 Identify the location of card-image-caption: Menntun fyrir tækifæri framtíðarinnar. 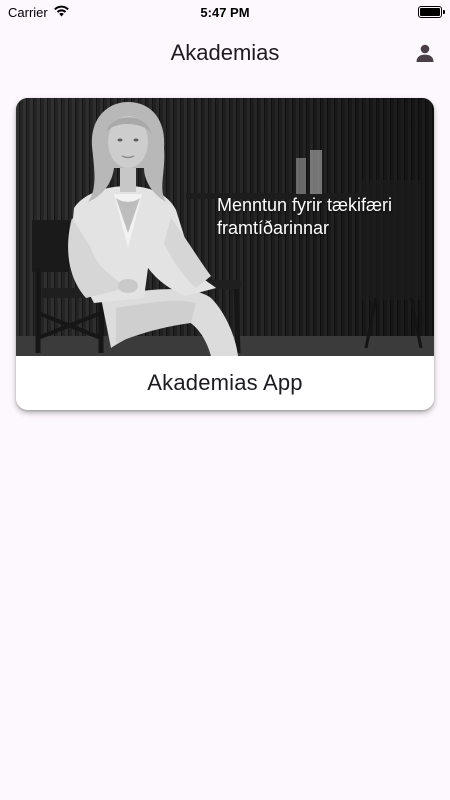
(305, 216).